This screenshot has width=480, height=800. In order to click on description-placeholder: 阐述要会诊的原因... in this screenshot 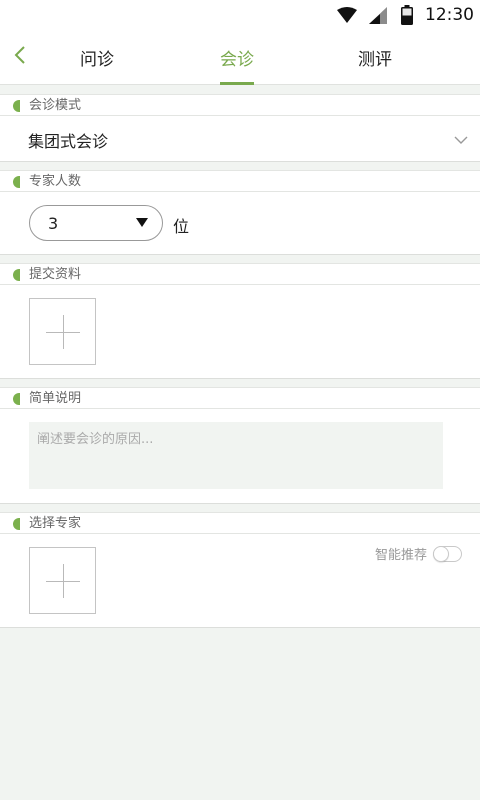, I will do `click(95, 439)`.